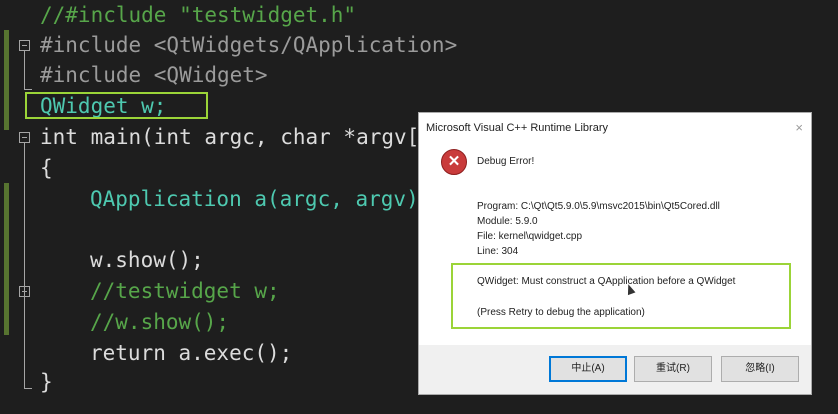 This screenshot has height=414, width=838. Describe the element at coordinates (160, 322) in the screenshot. I see `code-line-10: //w.show();` at that location.